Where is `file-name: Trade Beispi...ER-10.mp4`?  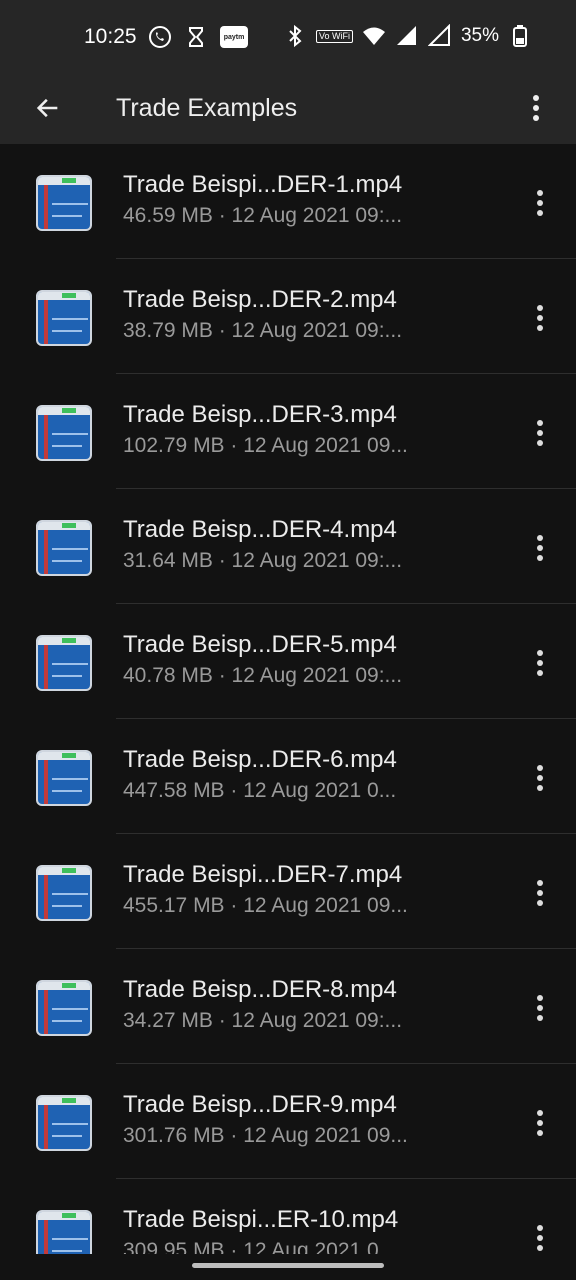
file-name: Trade Beispi...ER-10.mp4 is located at coordinates (261, 1219).